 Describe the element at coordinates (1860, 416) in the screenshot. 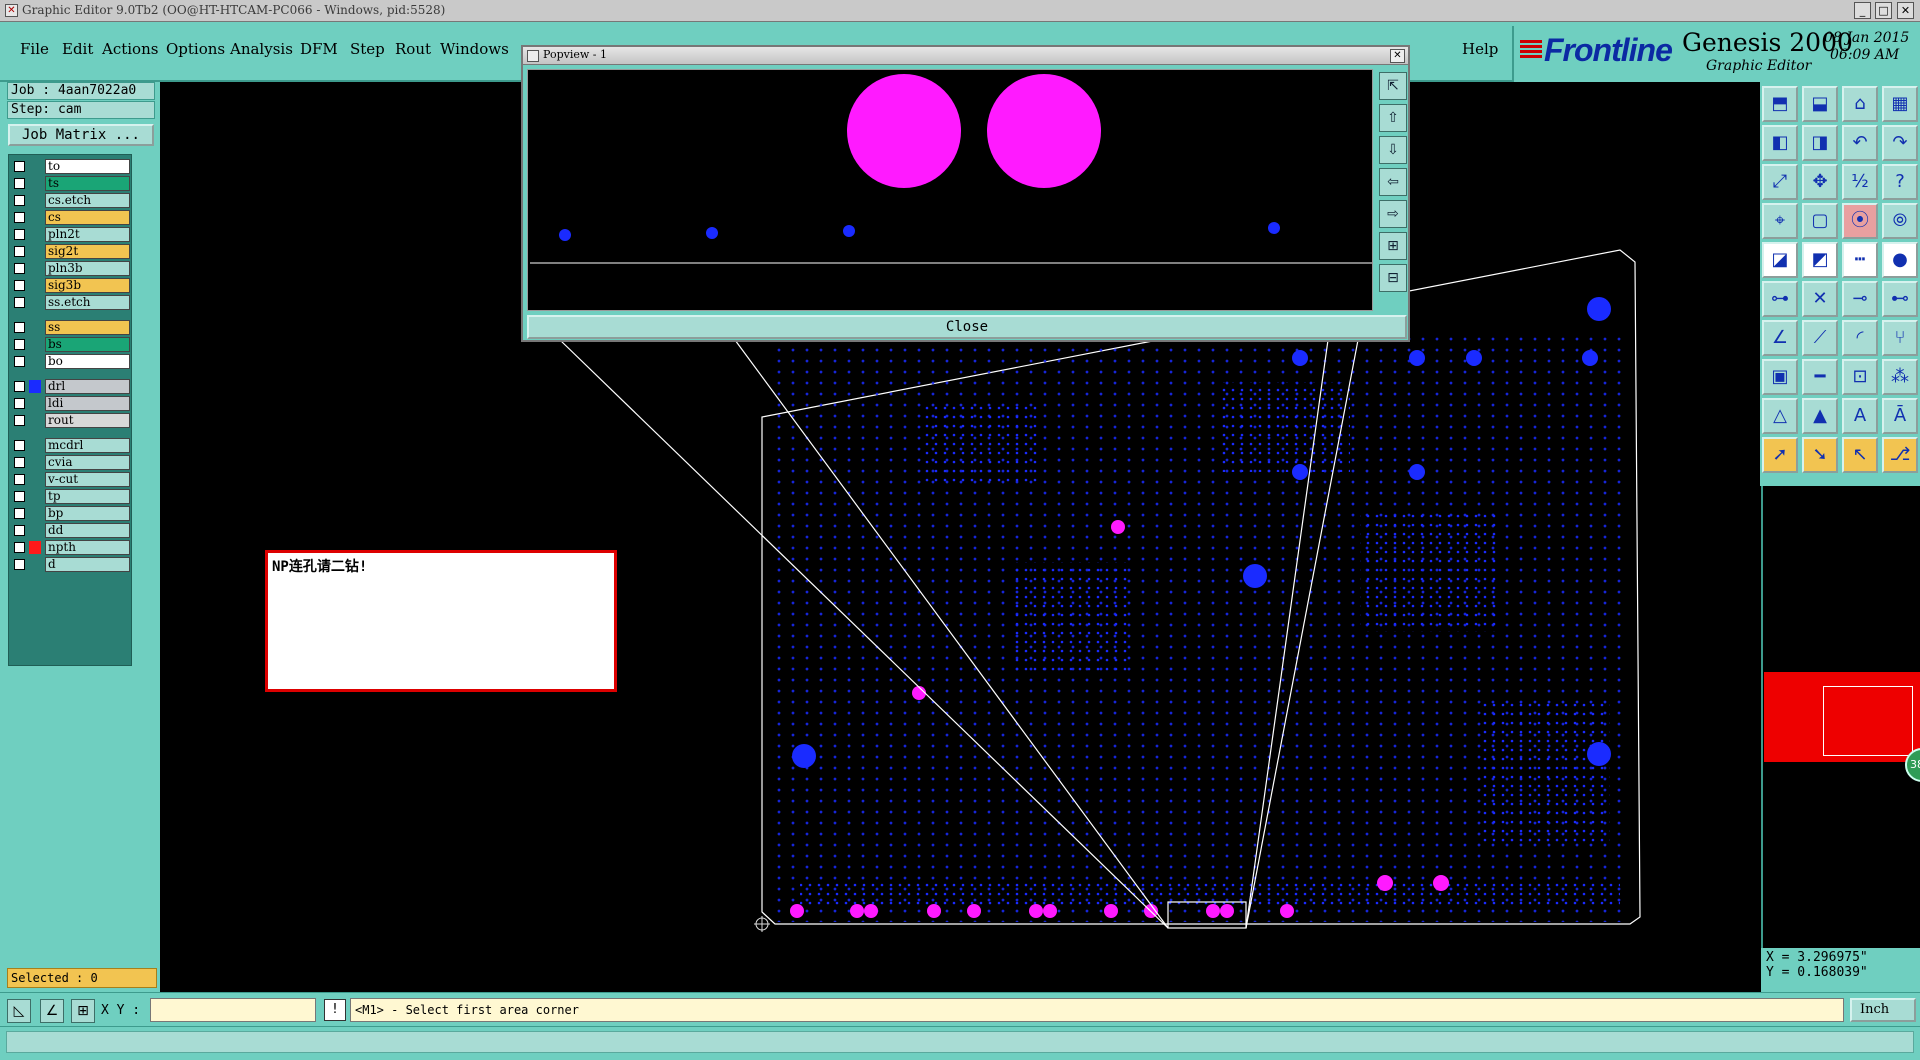

I see `a-icon: A` at that location.